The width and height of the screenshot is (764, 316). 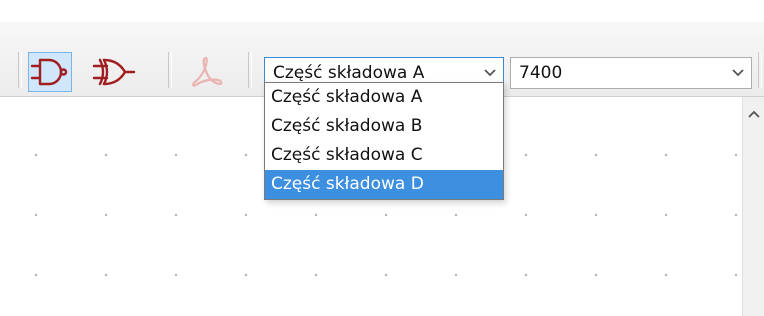 I want to click on unit-option-a: Część składowa A, so click(x=384, y=97).